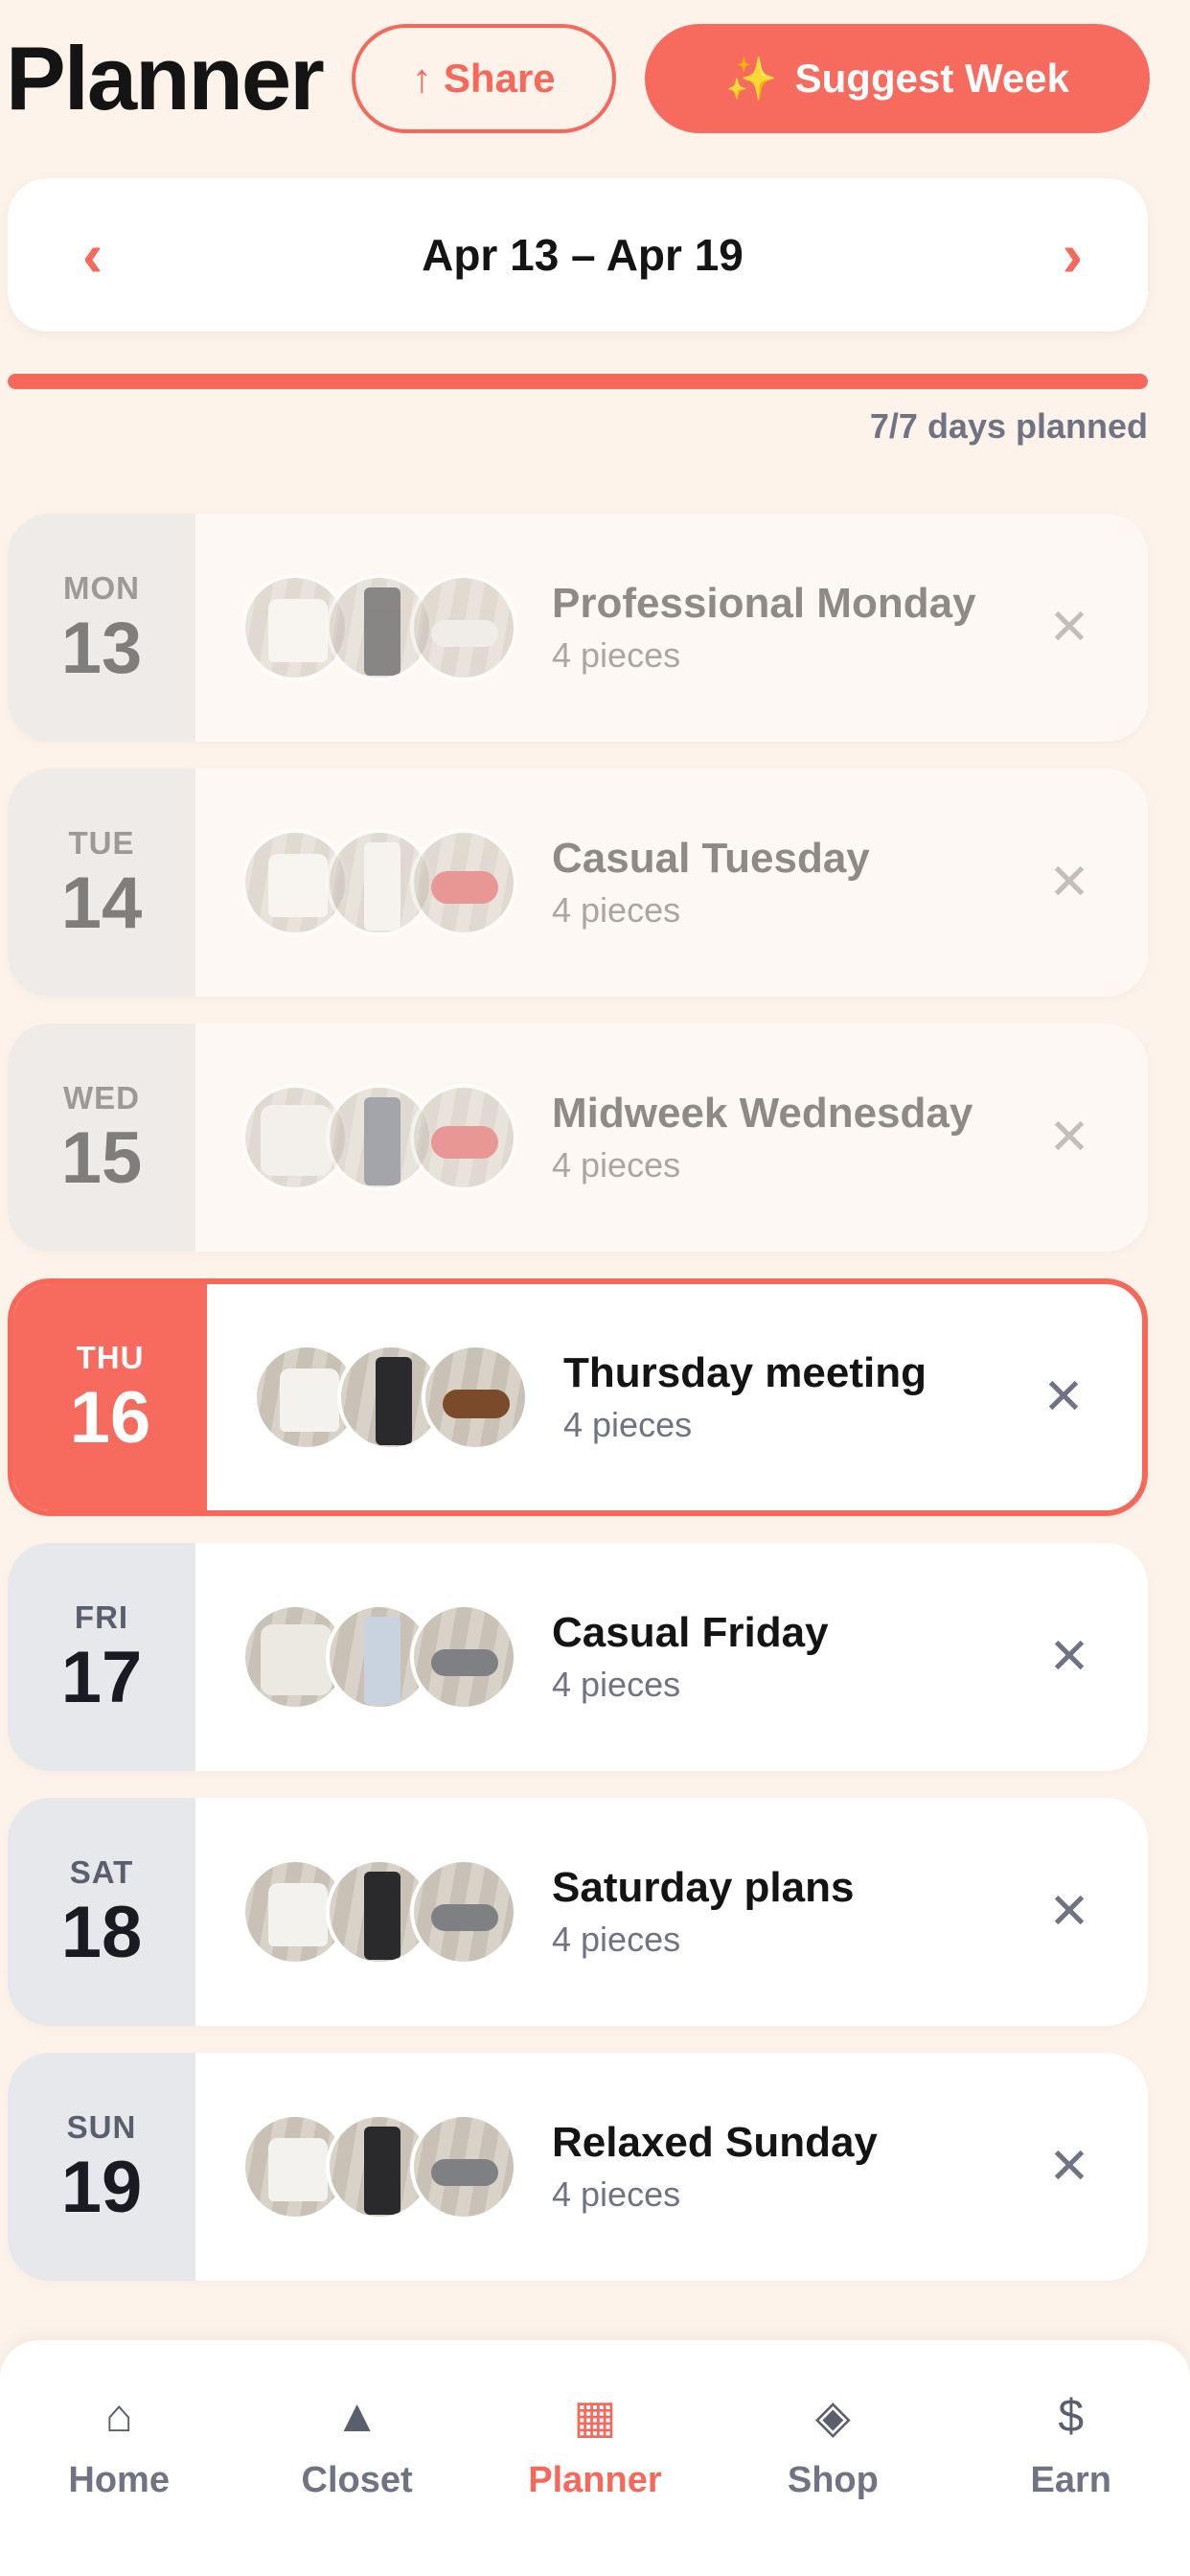 This screenshot has width=1190, height=2576. Describe the element at coordinates (166, 78) in the screenshot. I see `page-title: Planner` at that location.